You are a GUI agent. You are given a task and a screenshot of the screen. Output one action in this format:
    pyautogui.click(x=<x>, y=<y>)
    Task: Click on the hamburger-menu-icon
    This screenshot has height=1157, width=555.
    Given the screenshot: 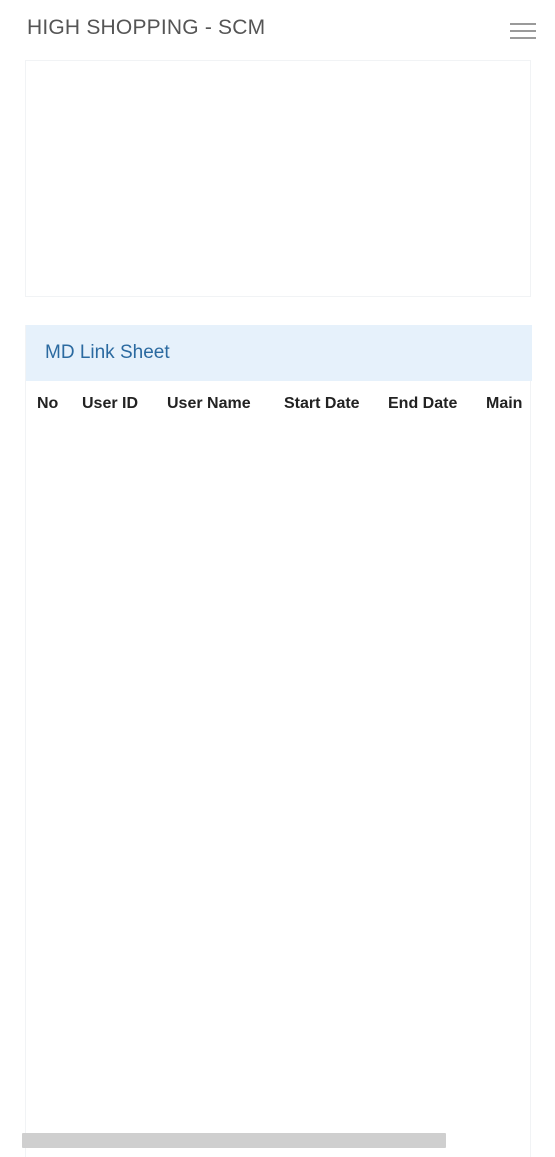 What is the action you would take?
    pyautogui.click(x=523, y=31)
    